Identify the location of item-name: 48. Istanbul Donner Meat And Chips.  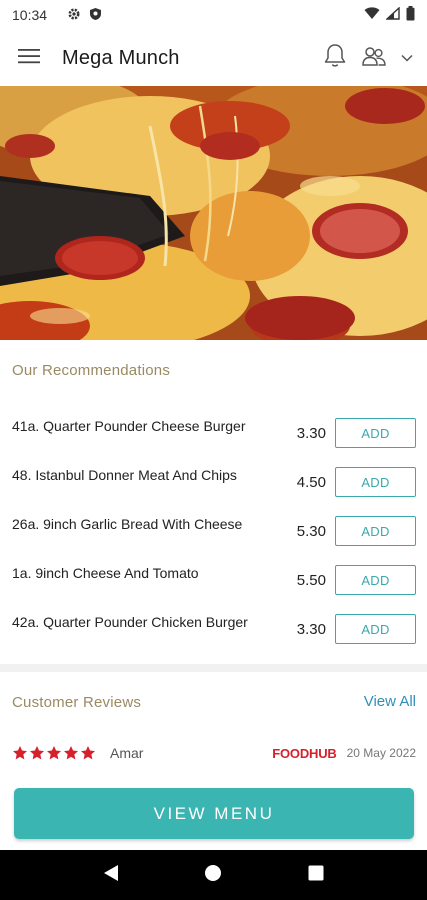
(124, 475).